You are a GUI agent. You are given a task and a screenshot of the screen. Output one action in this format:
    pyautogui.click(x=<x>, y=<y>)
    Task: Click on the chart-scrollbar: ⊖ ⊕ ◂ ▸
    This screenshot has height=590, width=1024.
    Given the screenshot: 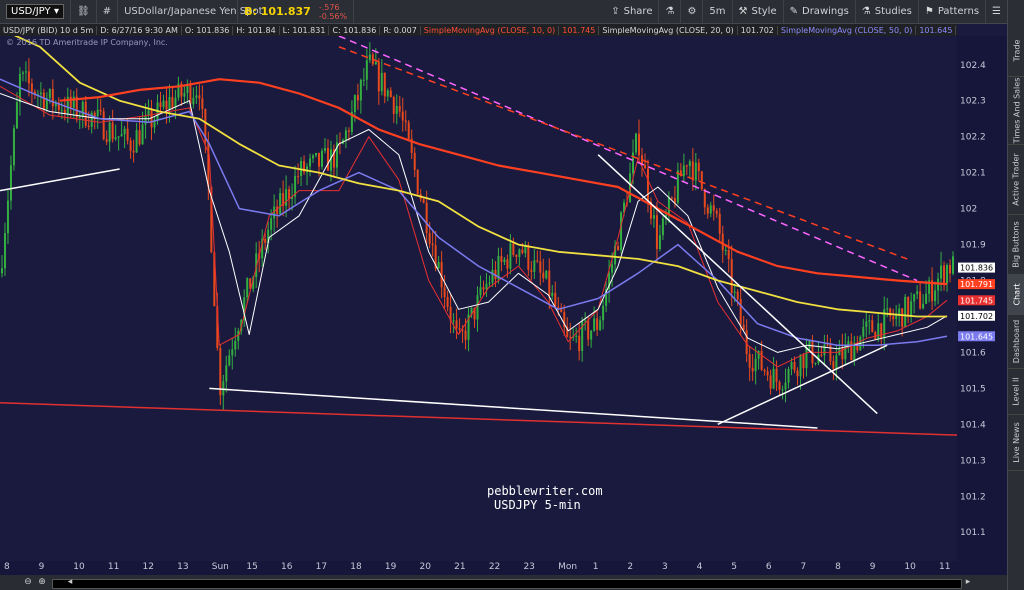 What is the action you would take?
    pyautogui.click(x=503, y=582)
    